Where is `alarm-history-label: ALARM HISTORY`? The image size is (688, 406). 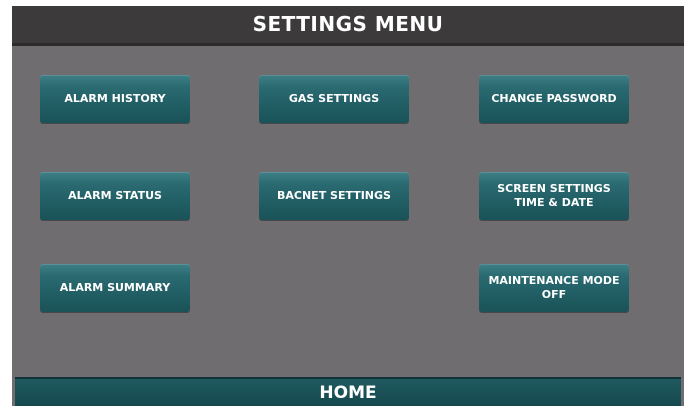
alarm-history-label: ALARM HISTORY is located at coordinates (115, 98).